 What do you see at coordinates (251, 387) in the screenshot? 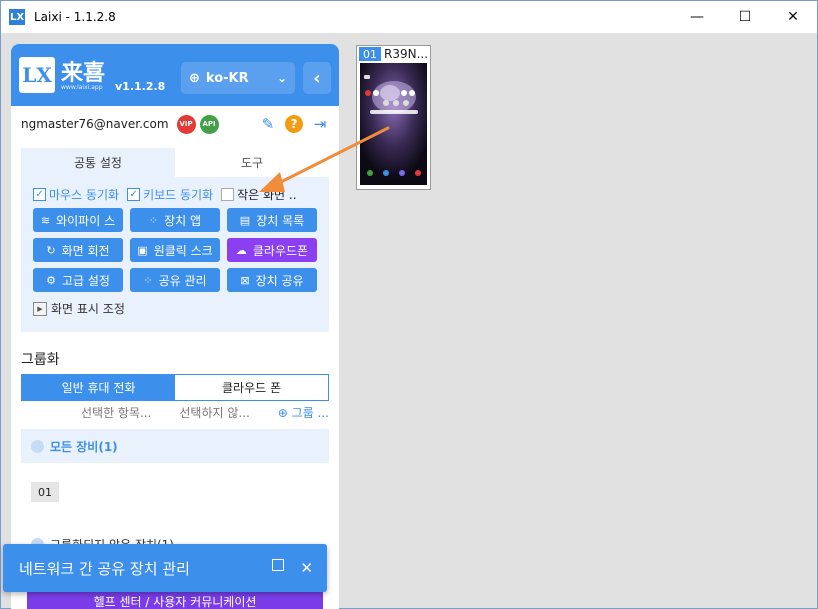
I see `tab-cloud-phones: 클라우드 폰` at bounding box center [251, 387].